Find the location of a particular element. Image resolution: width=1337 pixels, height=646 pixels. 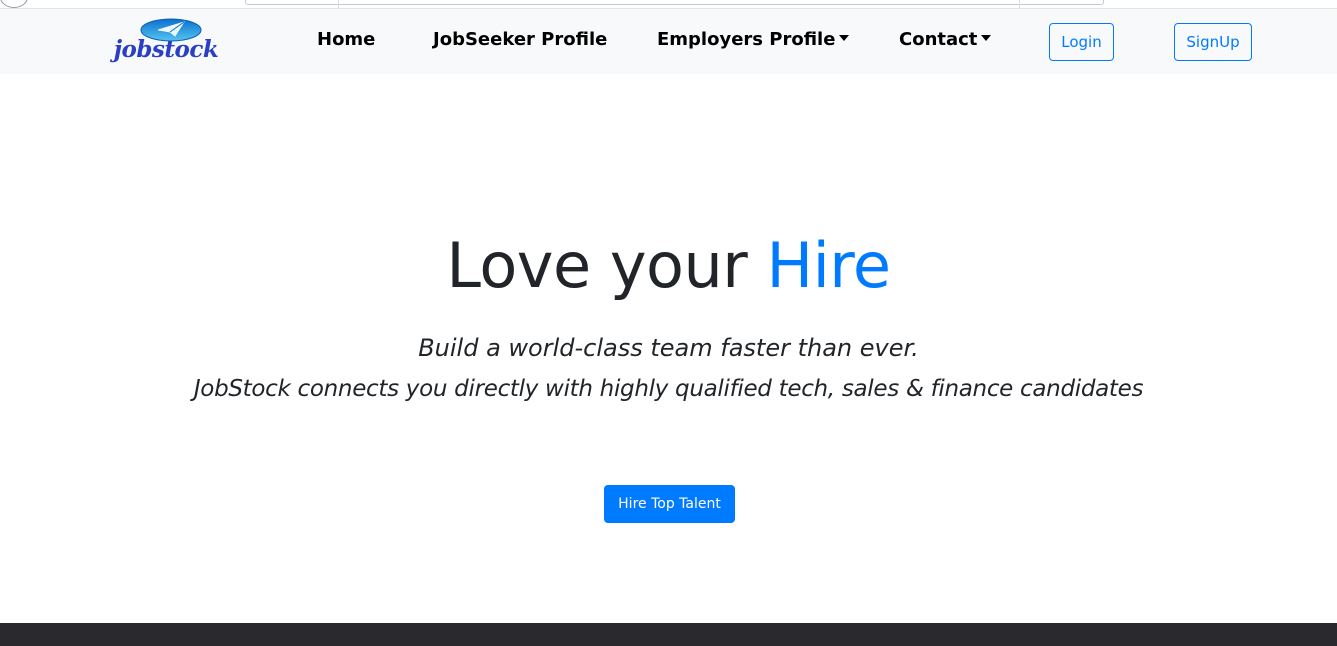

browser-chrome-strip is located at coordinates (668, 4).